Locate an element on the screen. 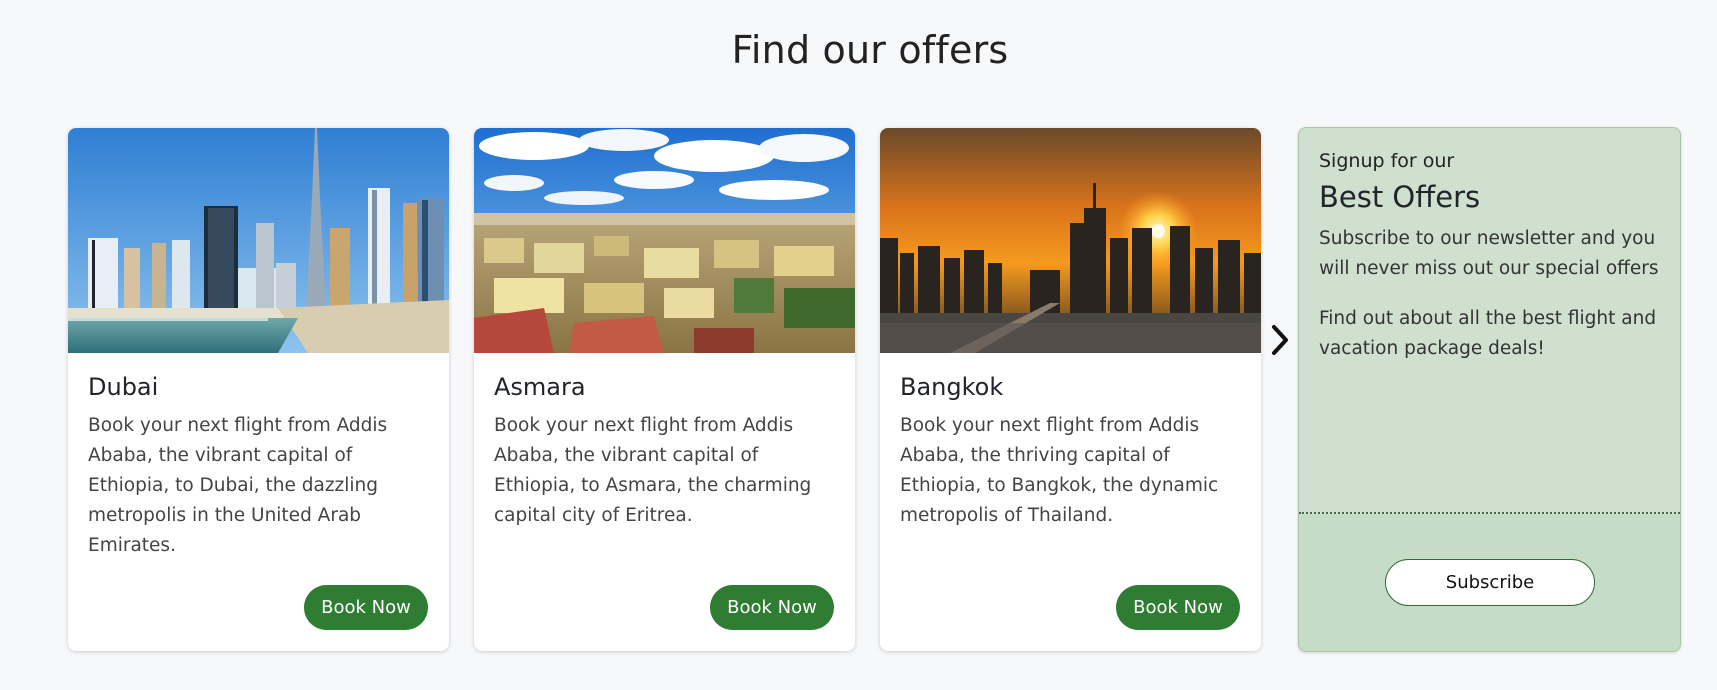  card-title: Bangkok is located at coordinates (952, 387).